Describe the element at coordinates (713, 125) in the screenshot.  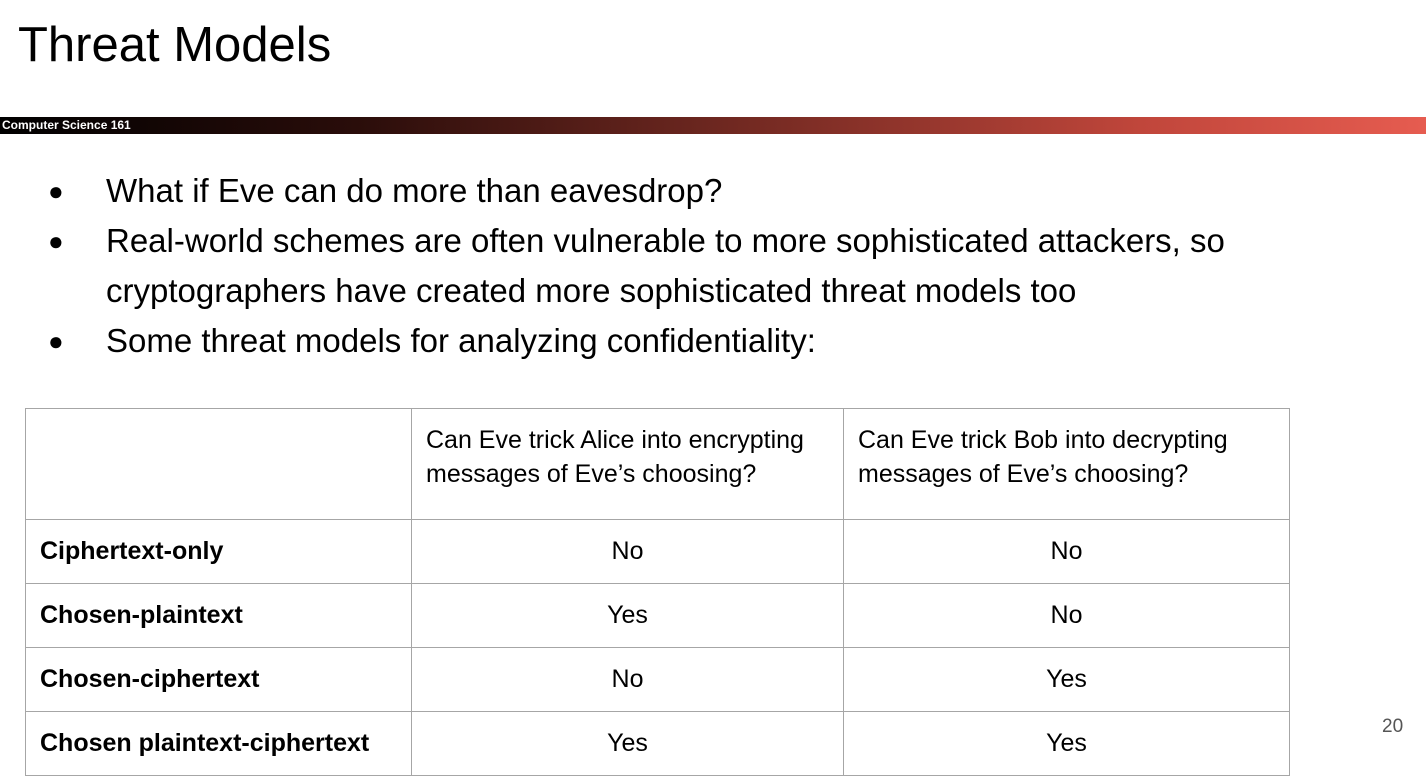
I see `course-header-bar: Computer Science 161` at that location.